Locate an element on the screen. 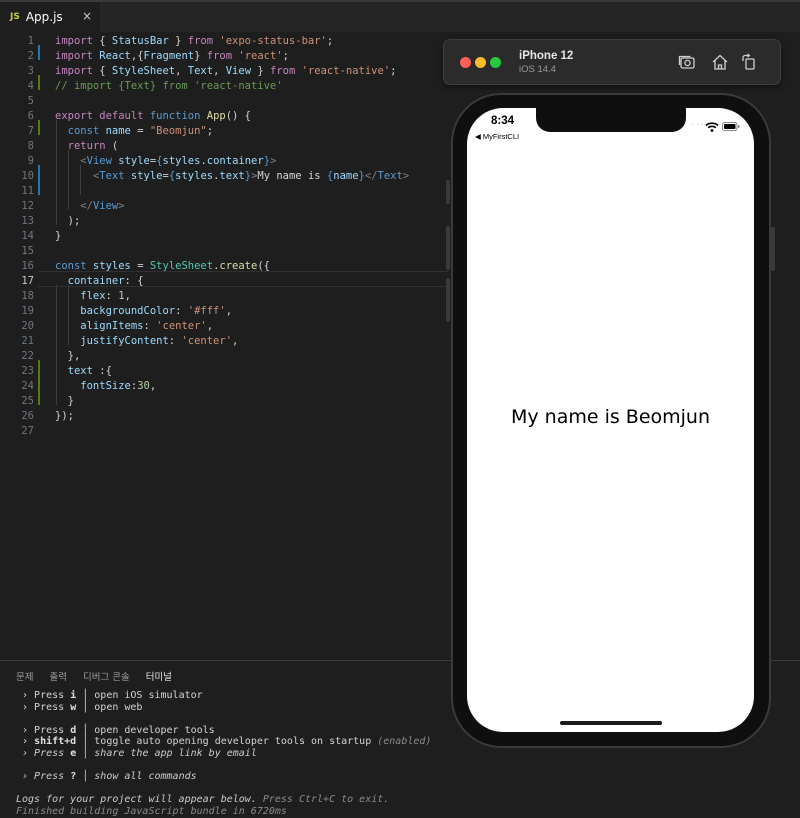 Image resolution: width=800 pixels, height=818 pixels. line-number: 1 is located at coordinates (30, 41).